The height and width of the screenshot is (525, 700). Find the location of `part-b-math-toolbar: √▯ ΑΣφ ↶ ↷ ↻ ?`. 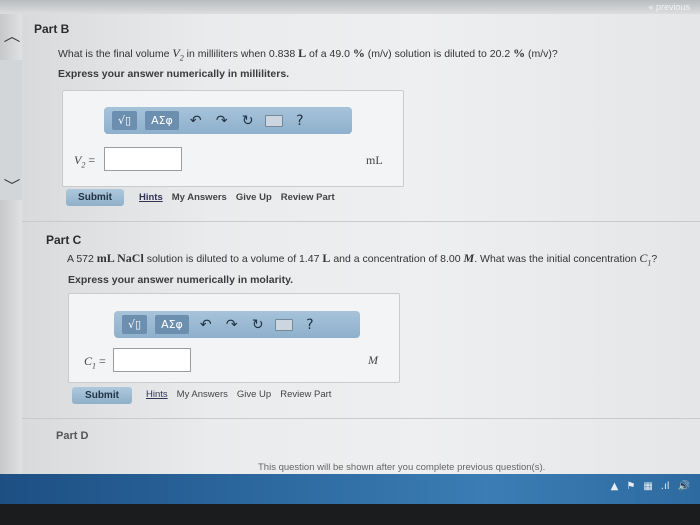

part-b-math-toolbar: √▯ ΑΣφ ↶ ↷ ↻ ? is located at coordinates (228, 120).